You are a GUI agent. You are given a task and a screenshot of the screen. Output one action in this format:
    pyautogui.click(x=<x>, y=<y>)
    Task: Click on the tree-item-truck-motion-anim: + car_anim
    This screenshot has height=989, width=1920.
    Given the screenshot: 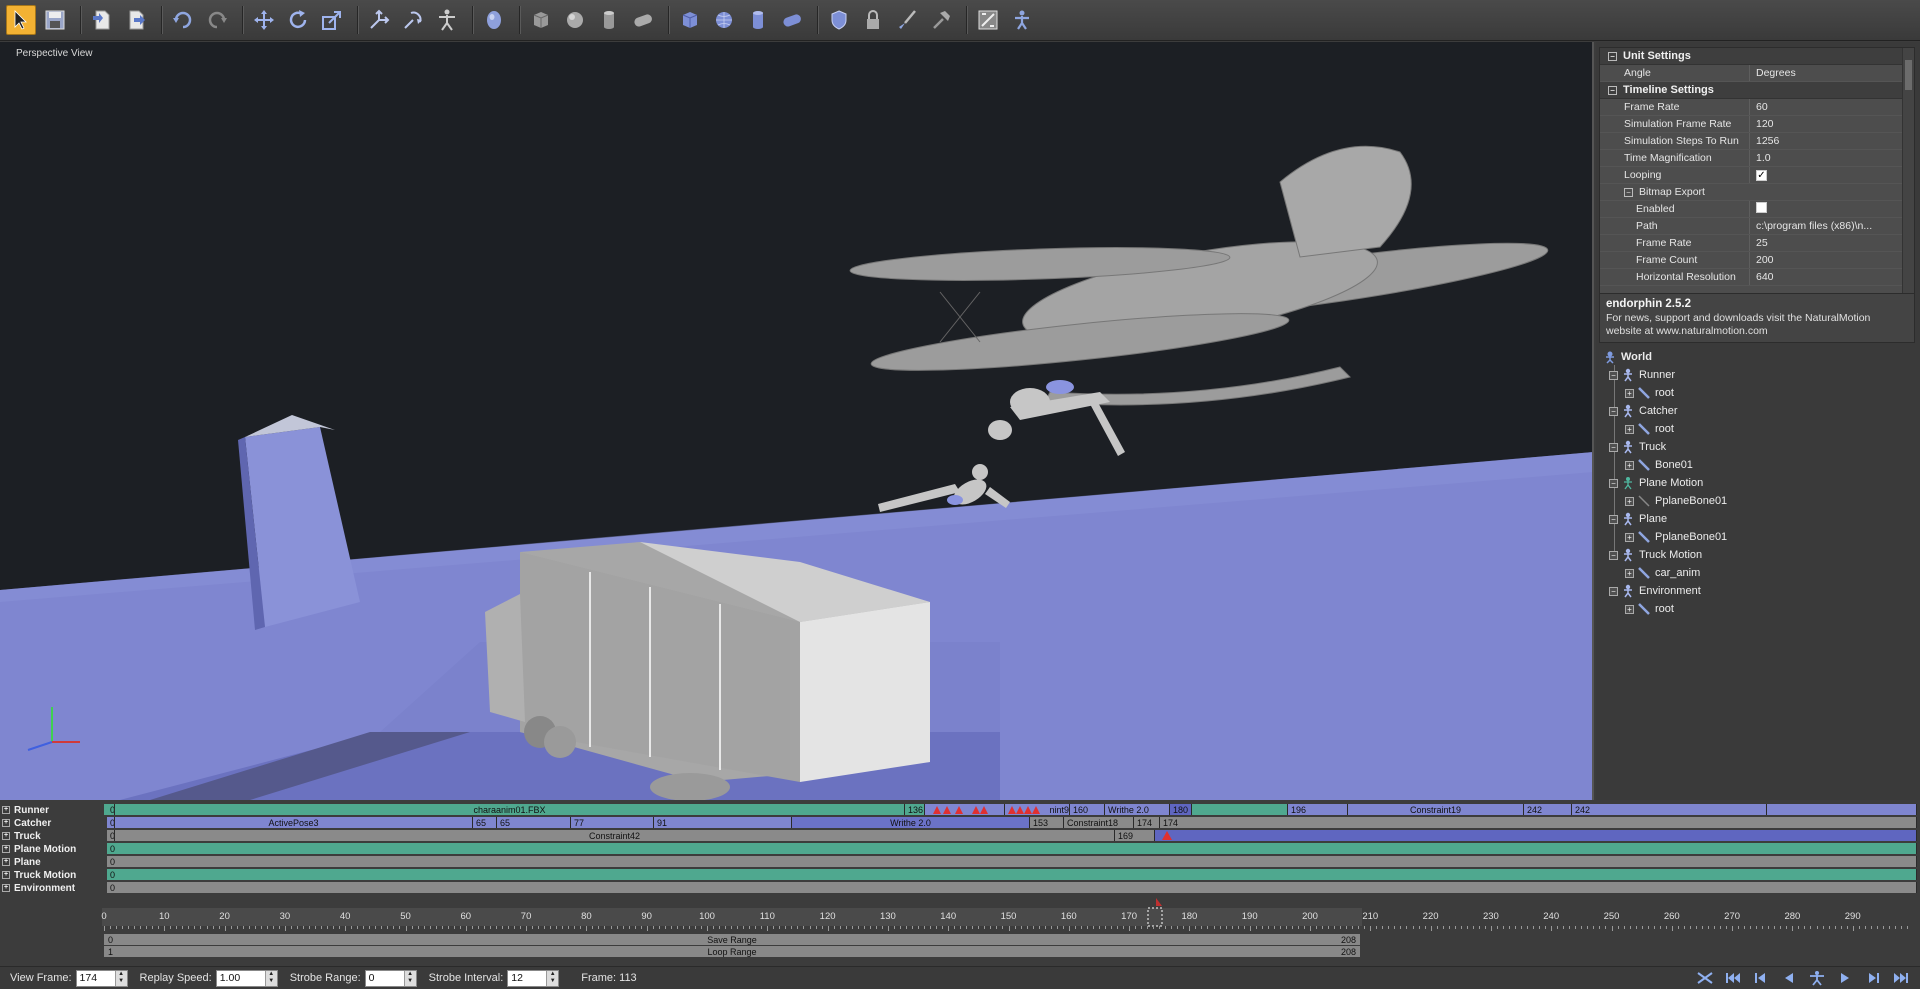 What is the action you would take?
    pyautogui.click(x=1662, y=573)
    